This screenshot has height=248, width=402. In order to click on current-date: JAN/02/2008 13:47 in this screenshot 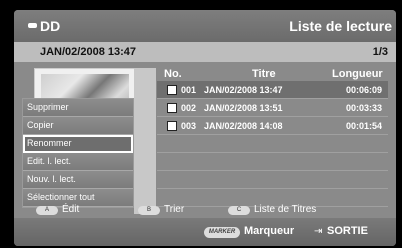, I will do `click(88, 52)`.